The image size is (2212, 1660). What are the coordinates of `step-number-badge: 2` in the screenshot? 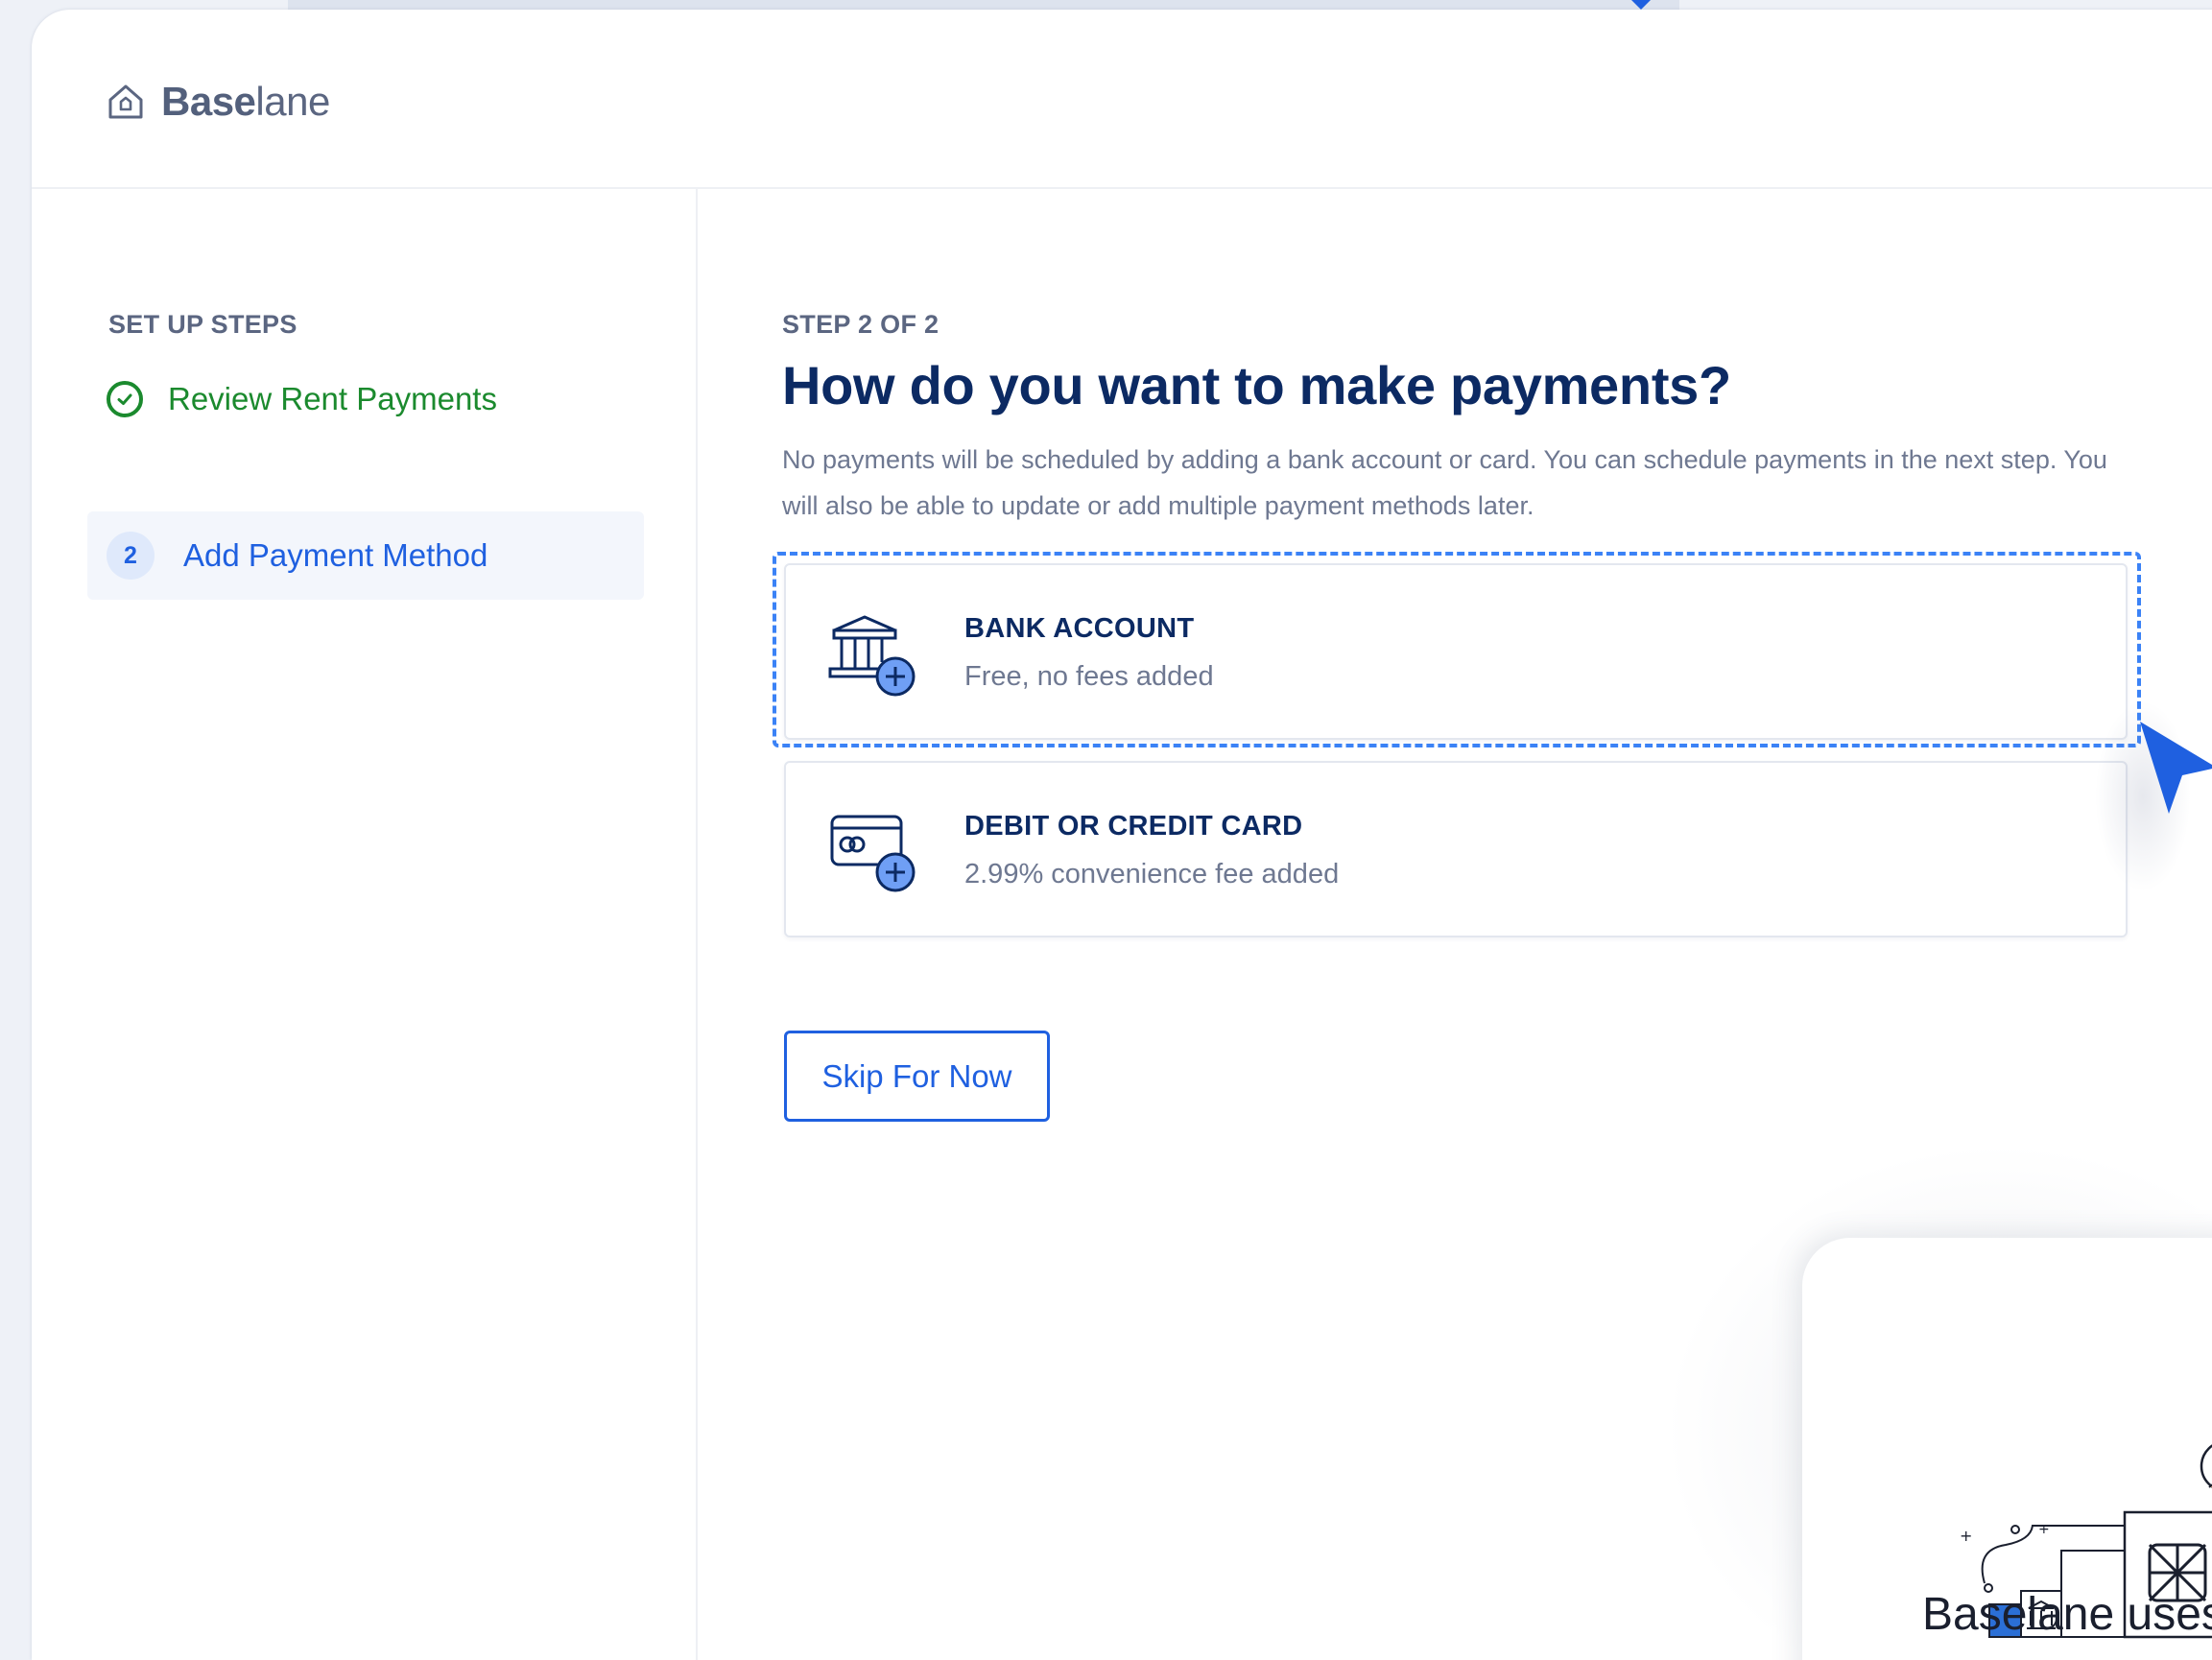 It's located at (131, 556).